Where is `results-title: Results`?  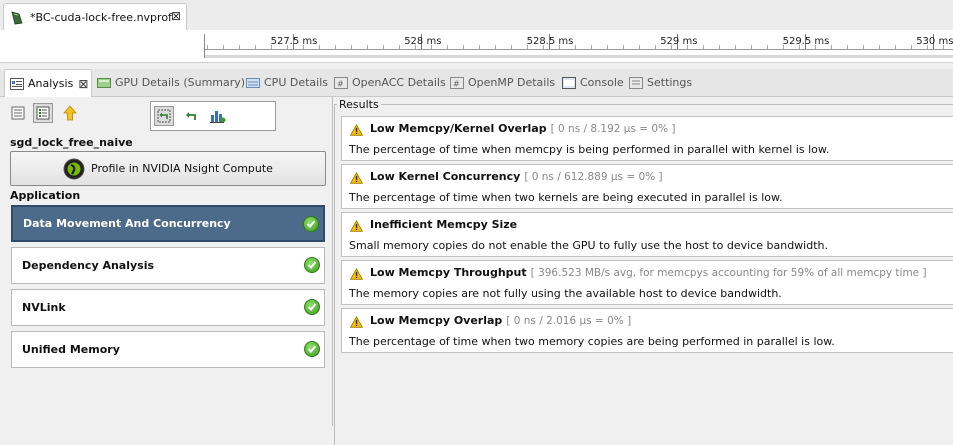 results-title: Results is located at coordinates (359, 104).